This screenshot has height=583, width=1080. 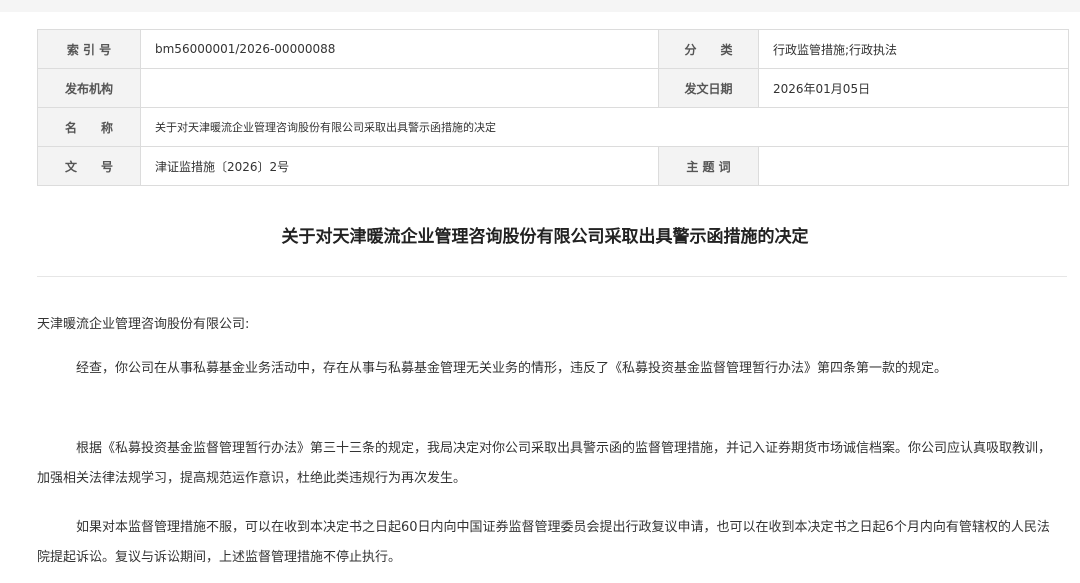 I want to click on index-number-value: bm56000001/2026-00000088, so click(x=399, y=49).